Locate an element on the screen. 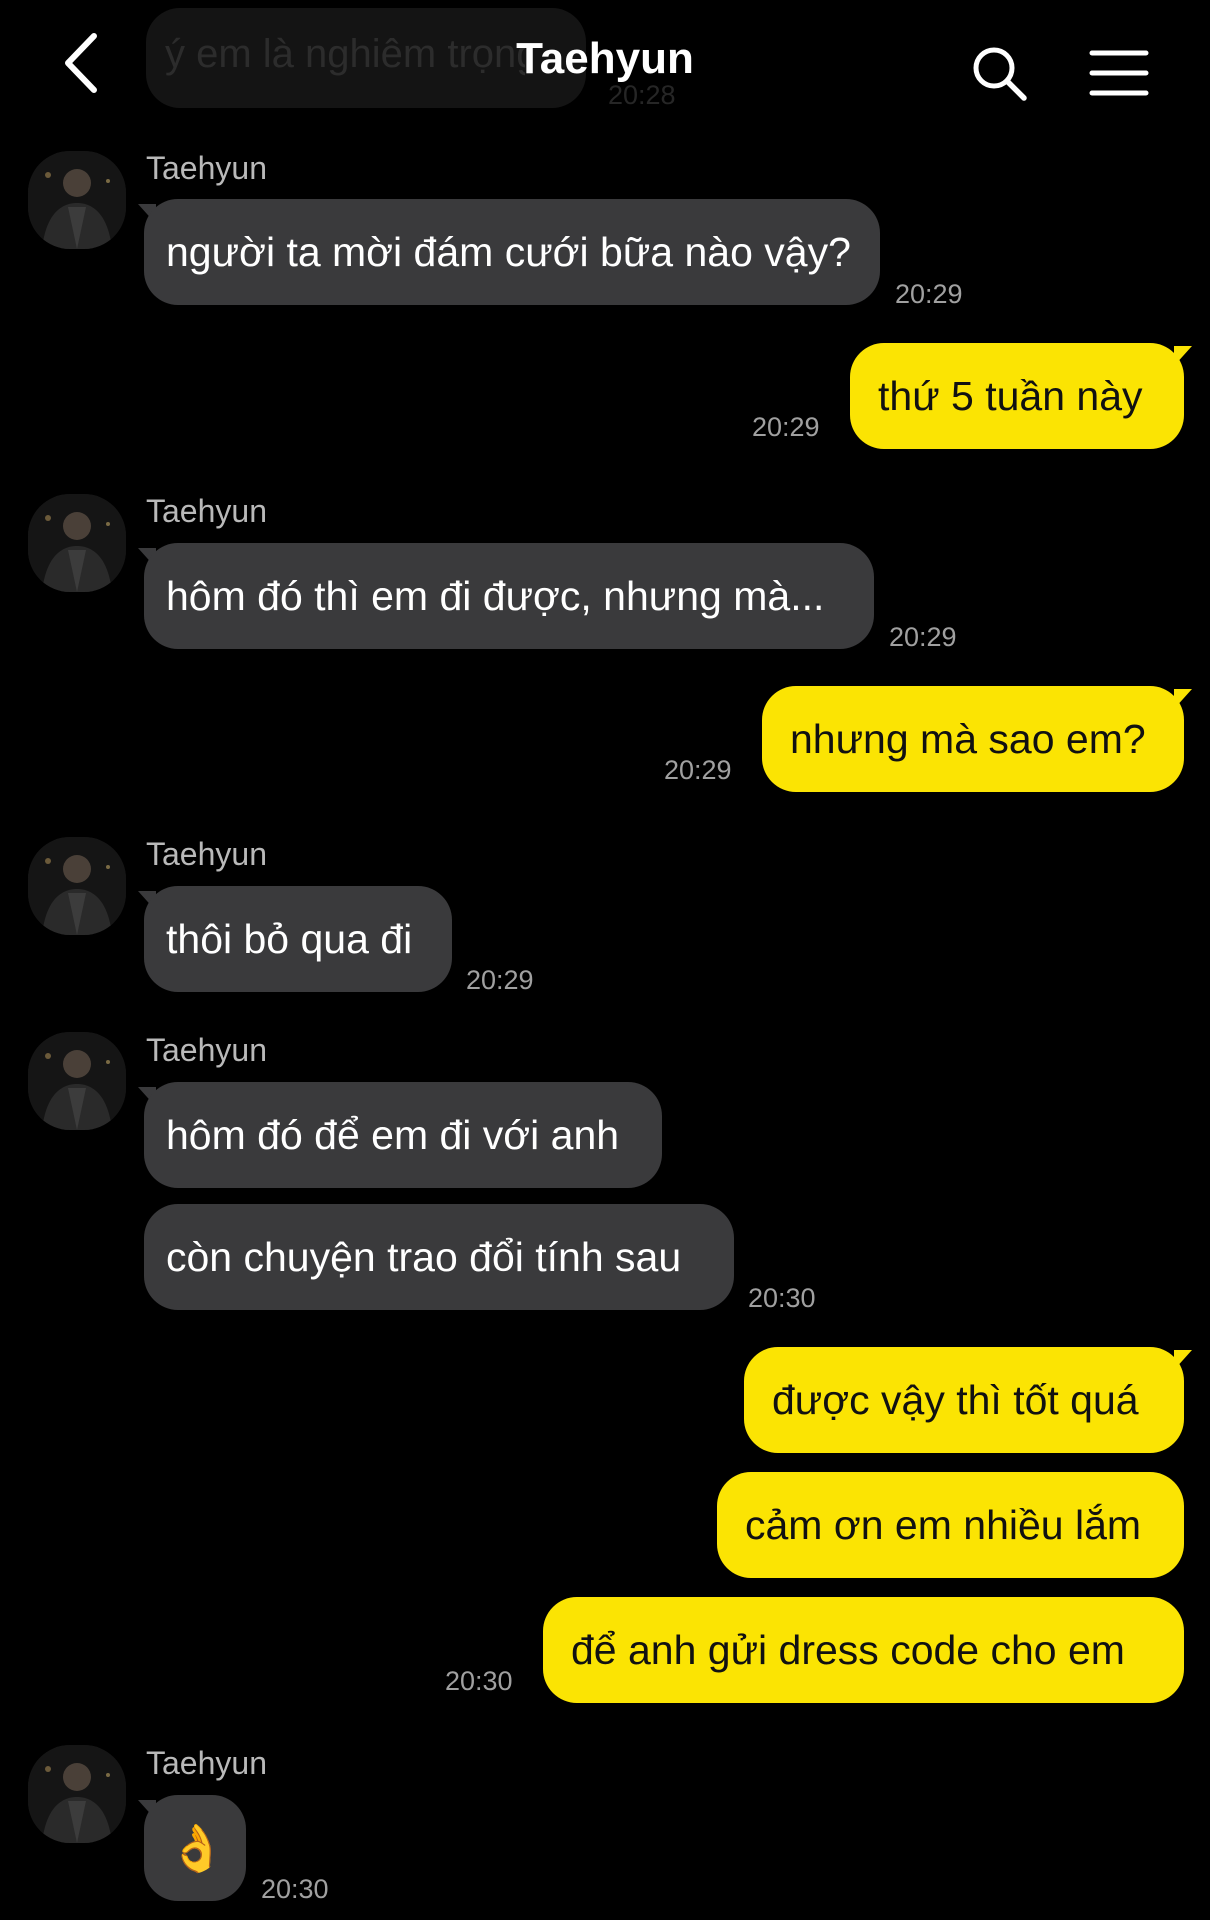  search-button is located at coordinates (1000, 74).